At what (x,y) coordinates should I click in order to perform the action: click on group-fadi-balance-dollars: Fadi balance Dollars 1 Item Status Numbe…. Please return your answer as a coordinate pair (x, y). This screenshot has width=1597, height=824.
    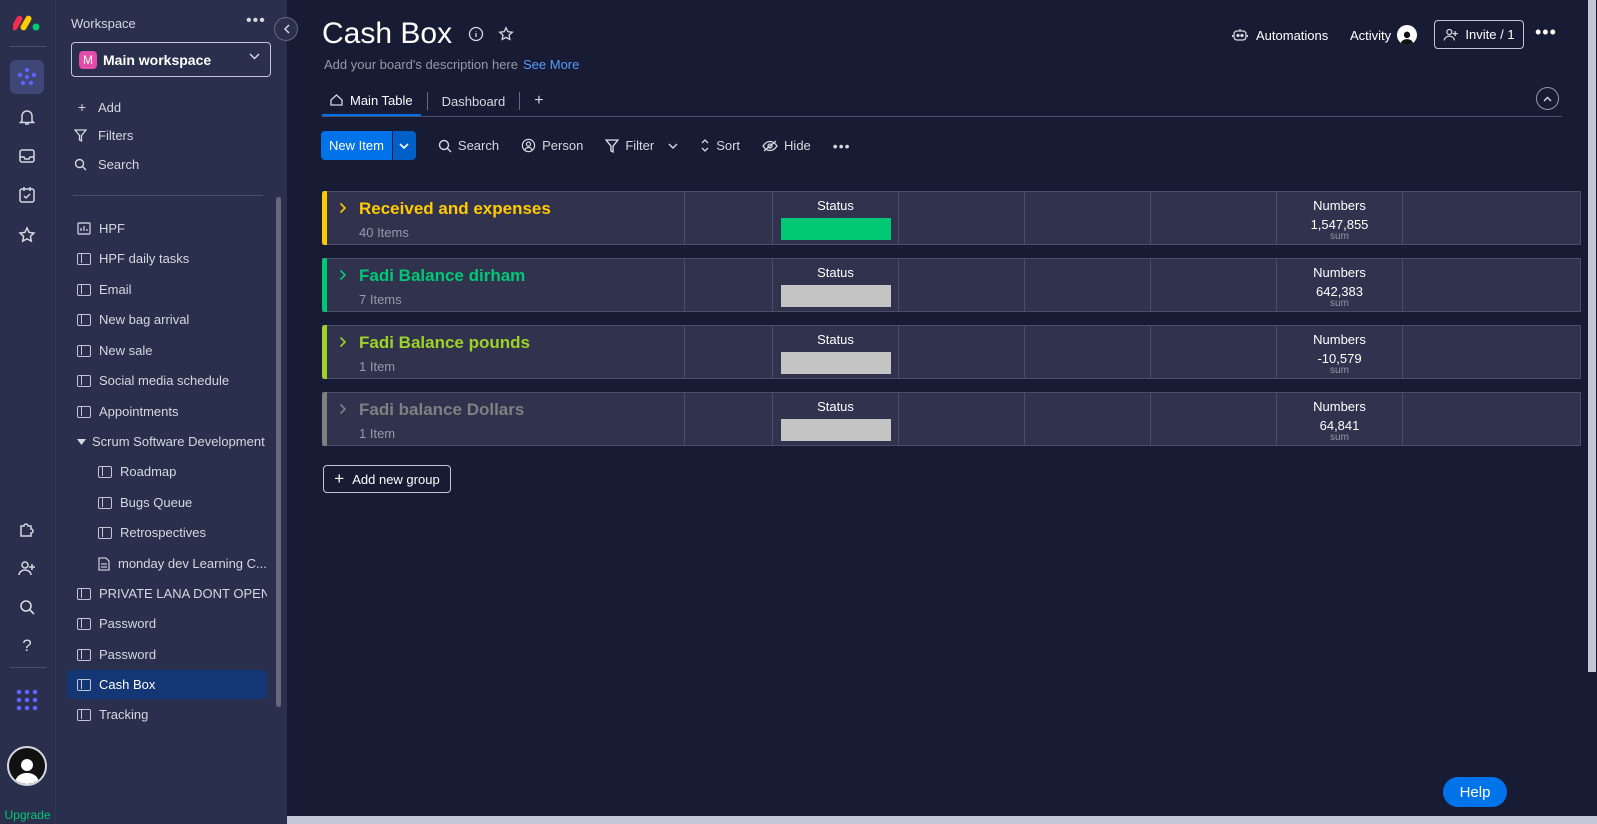
    Looking at the image, I should click on (951, 419).